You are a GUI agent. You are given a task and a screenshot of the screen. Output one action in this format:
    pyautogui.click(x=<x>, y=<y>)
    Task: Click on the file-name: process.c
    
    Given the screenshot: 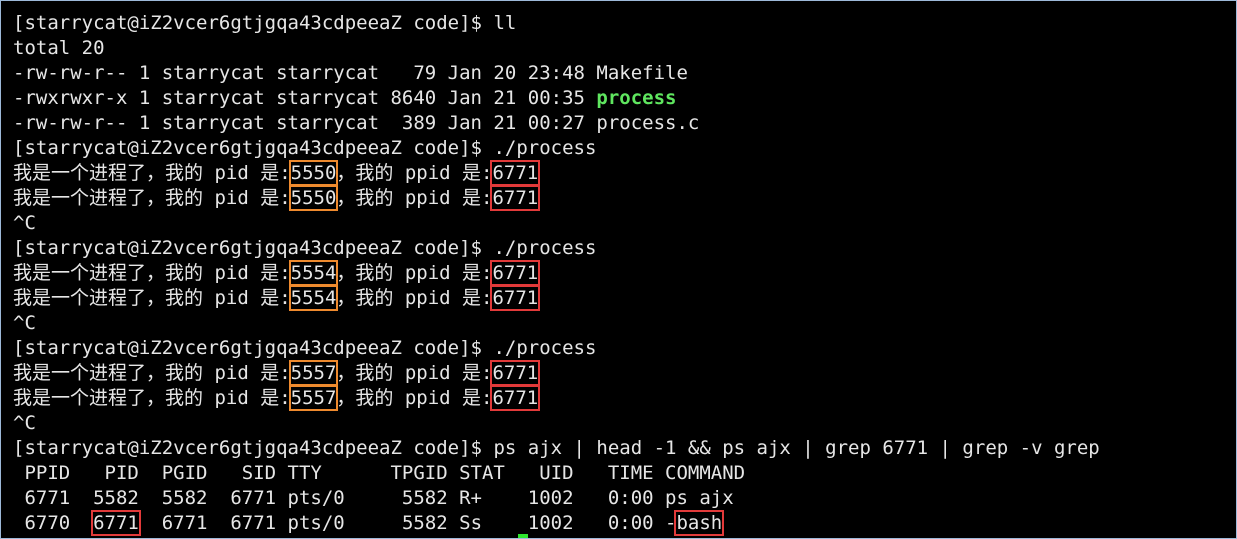 What is the action you would take?
    pyautogui.click(x=648, y=123)
    